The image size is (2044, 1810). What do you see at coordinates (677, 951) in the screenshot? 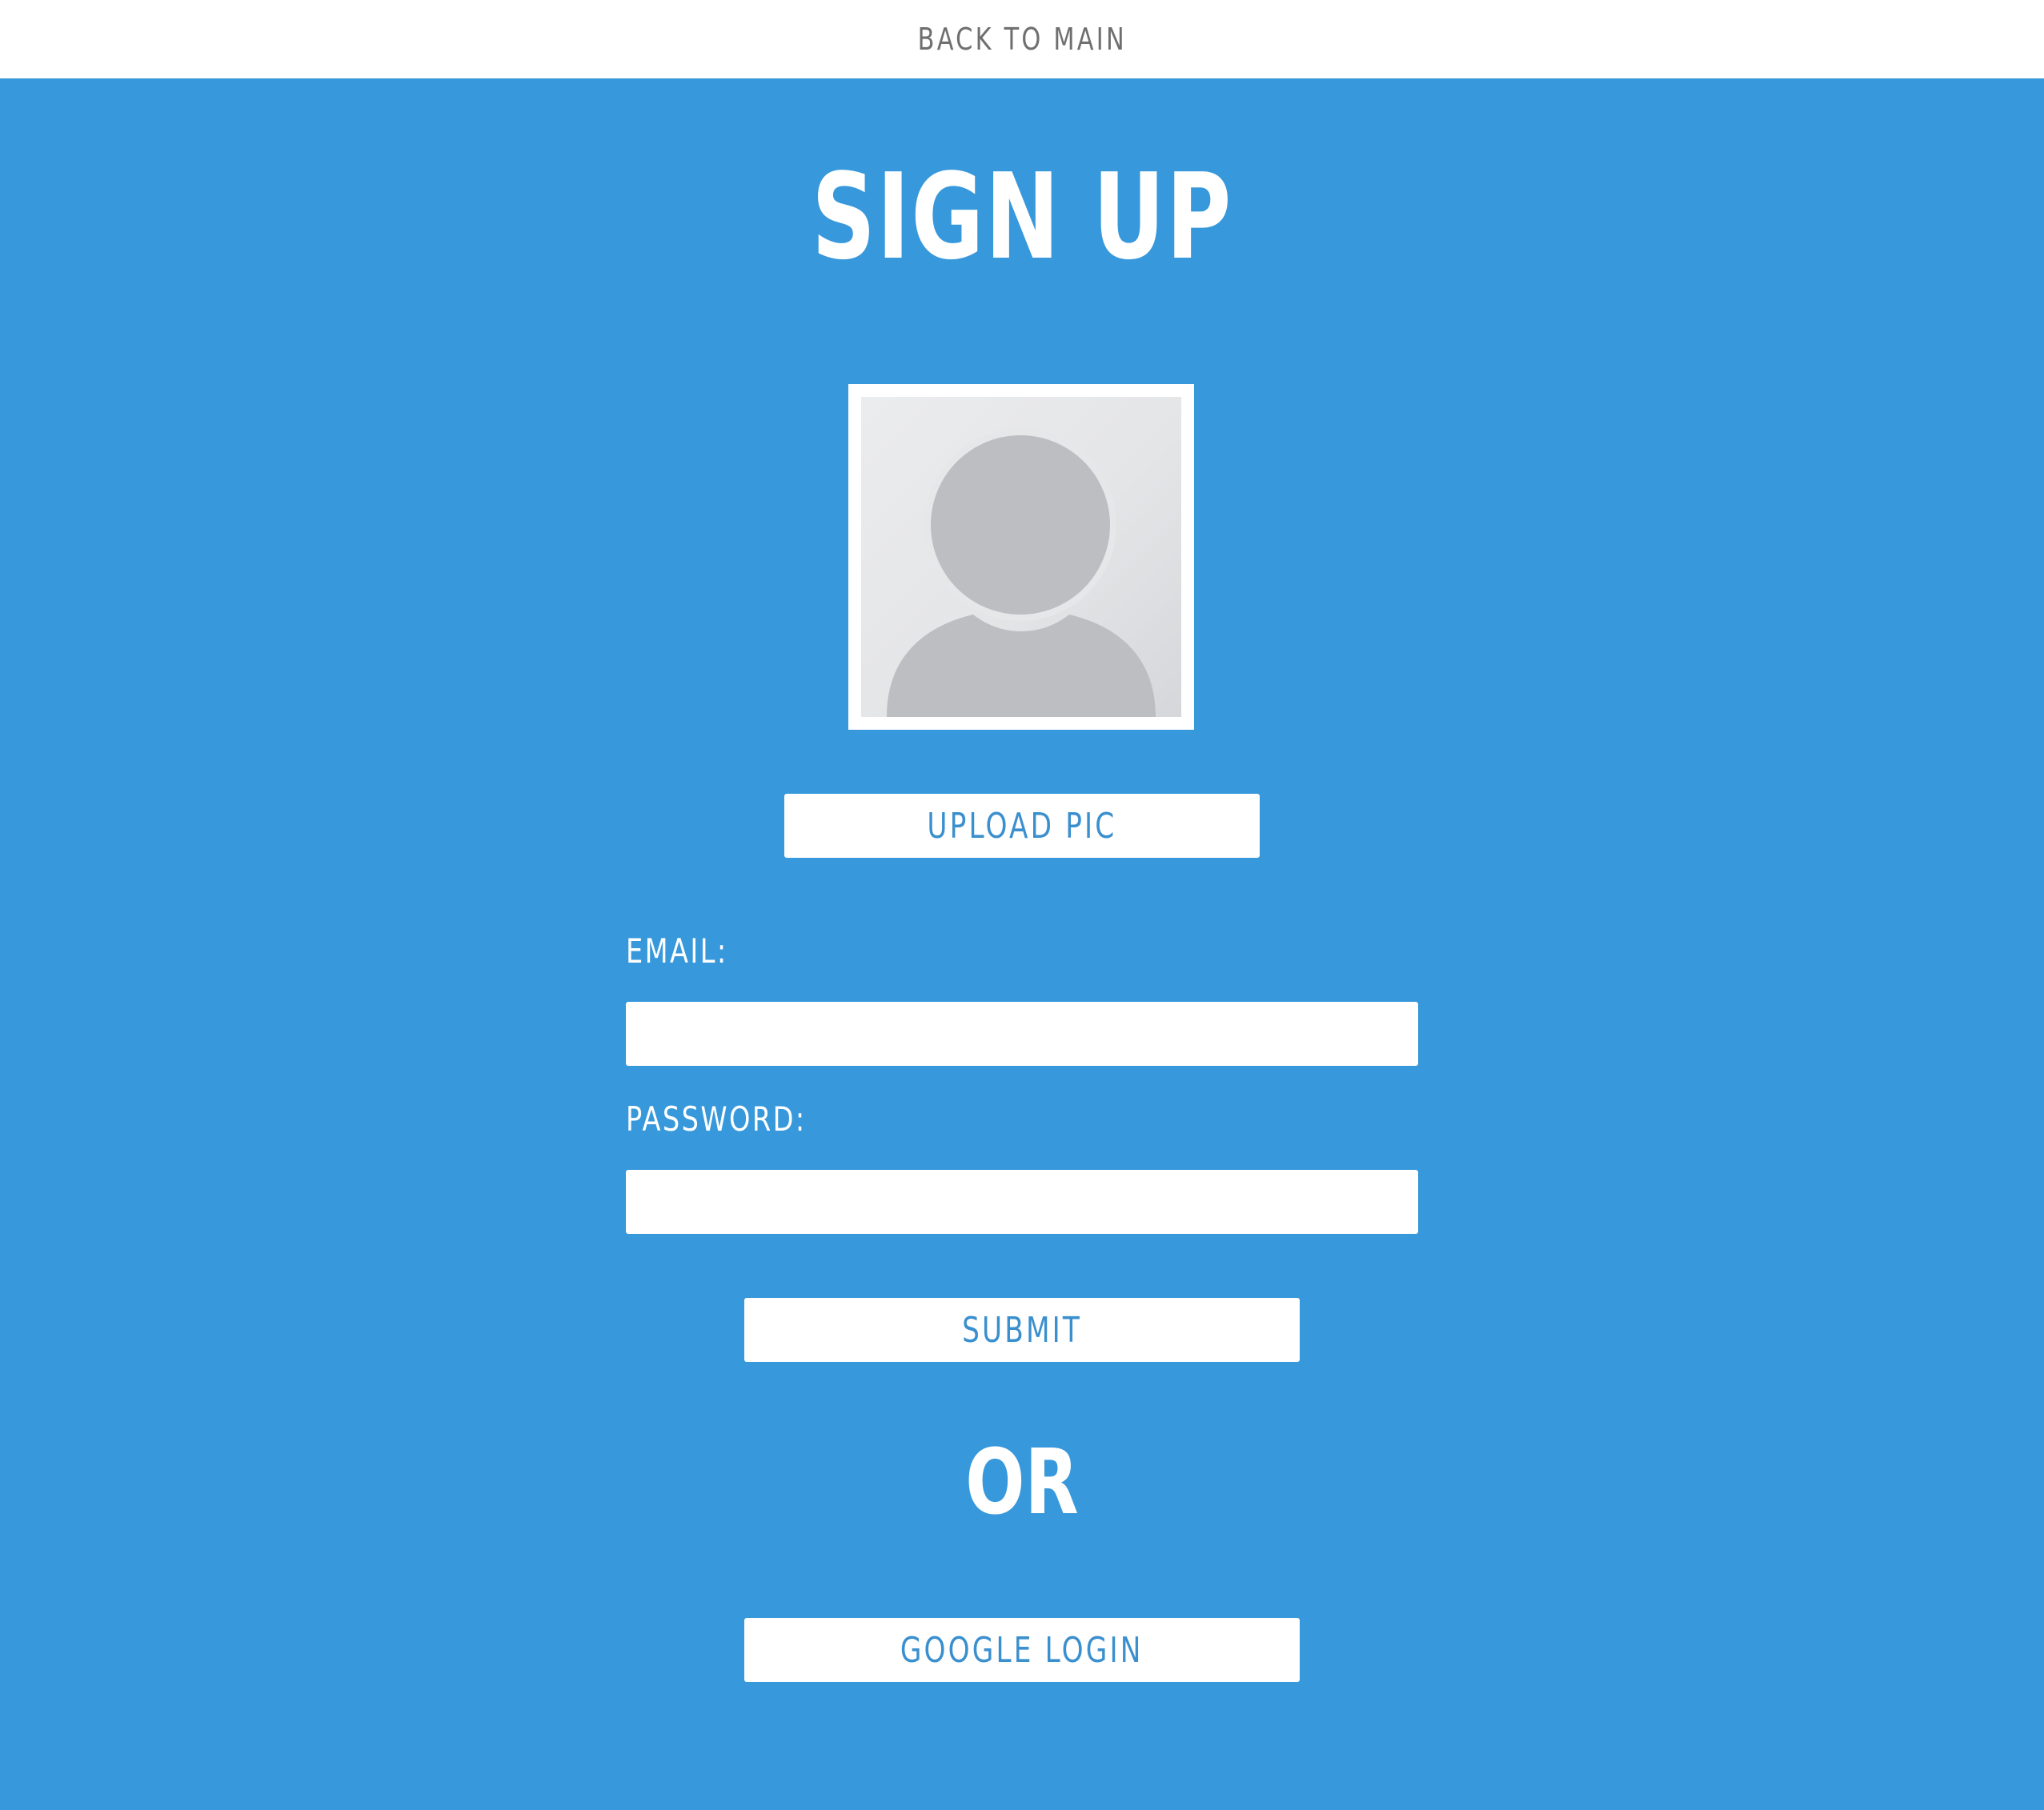
I see `email-label: EMAIL:` at bounding box center [677, 951].